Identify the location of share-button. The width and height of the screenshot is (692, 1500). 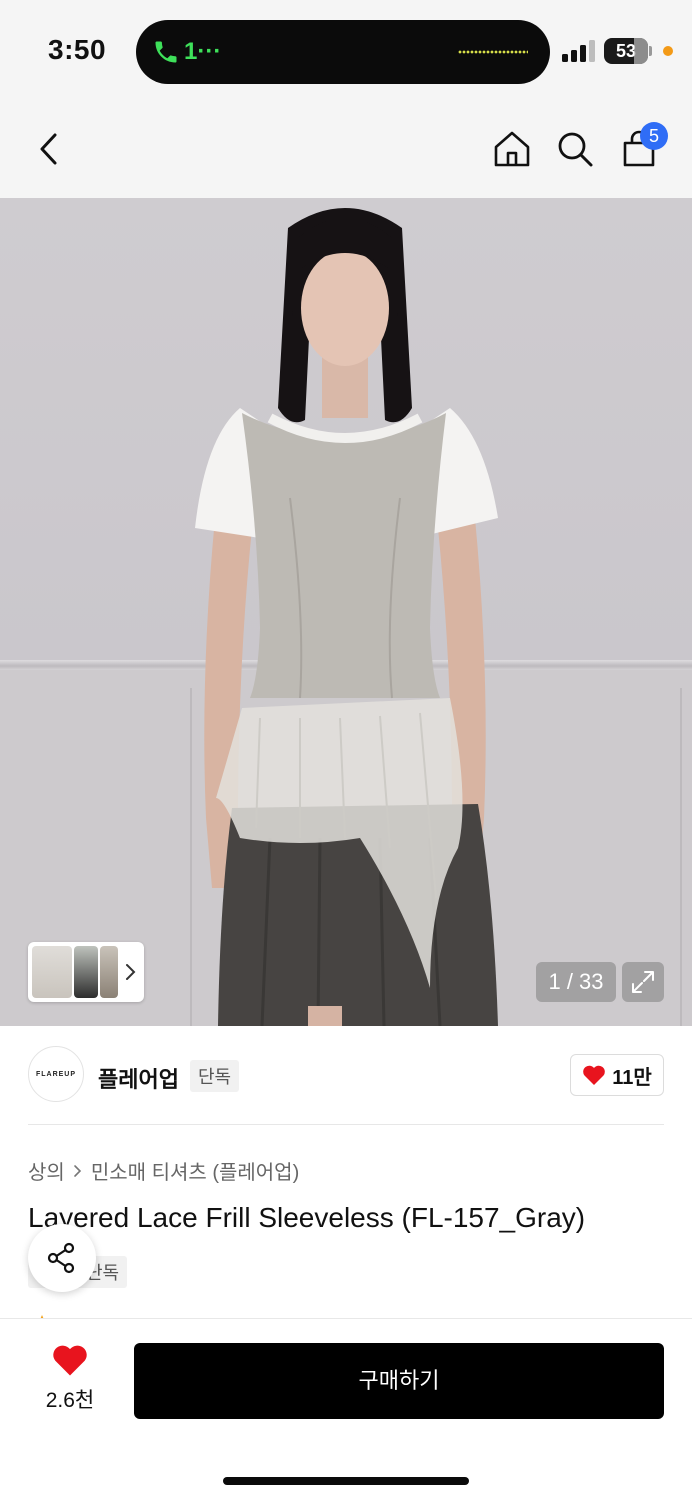
(62, 1258).